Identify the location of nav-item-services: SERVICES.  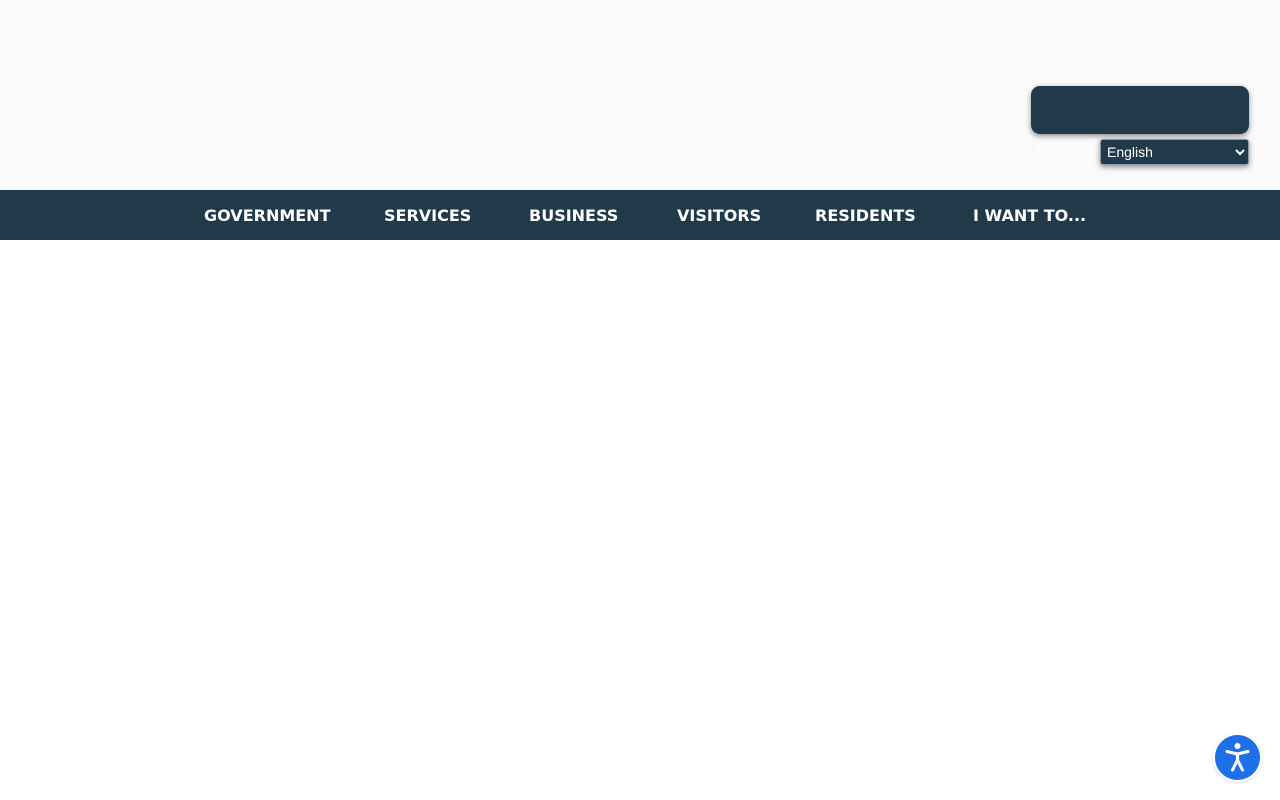
(427, 215).